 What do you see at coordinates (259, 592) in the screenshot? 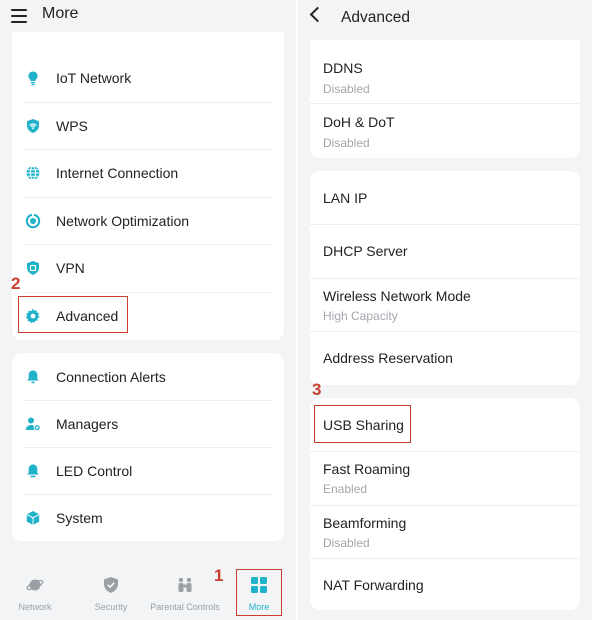
I see `highlight-box-more` at bounding box center [259, 592].